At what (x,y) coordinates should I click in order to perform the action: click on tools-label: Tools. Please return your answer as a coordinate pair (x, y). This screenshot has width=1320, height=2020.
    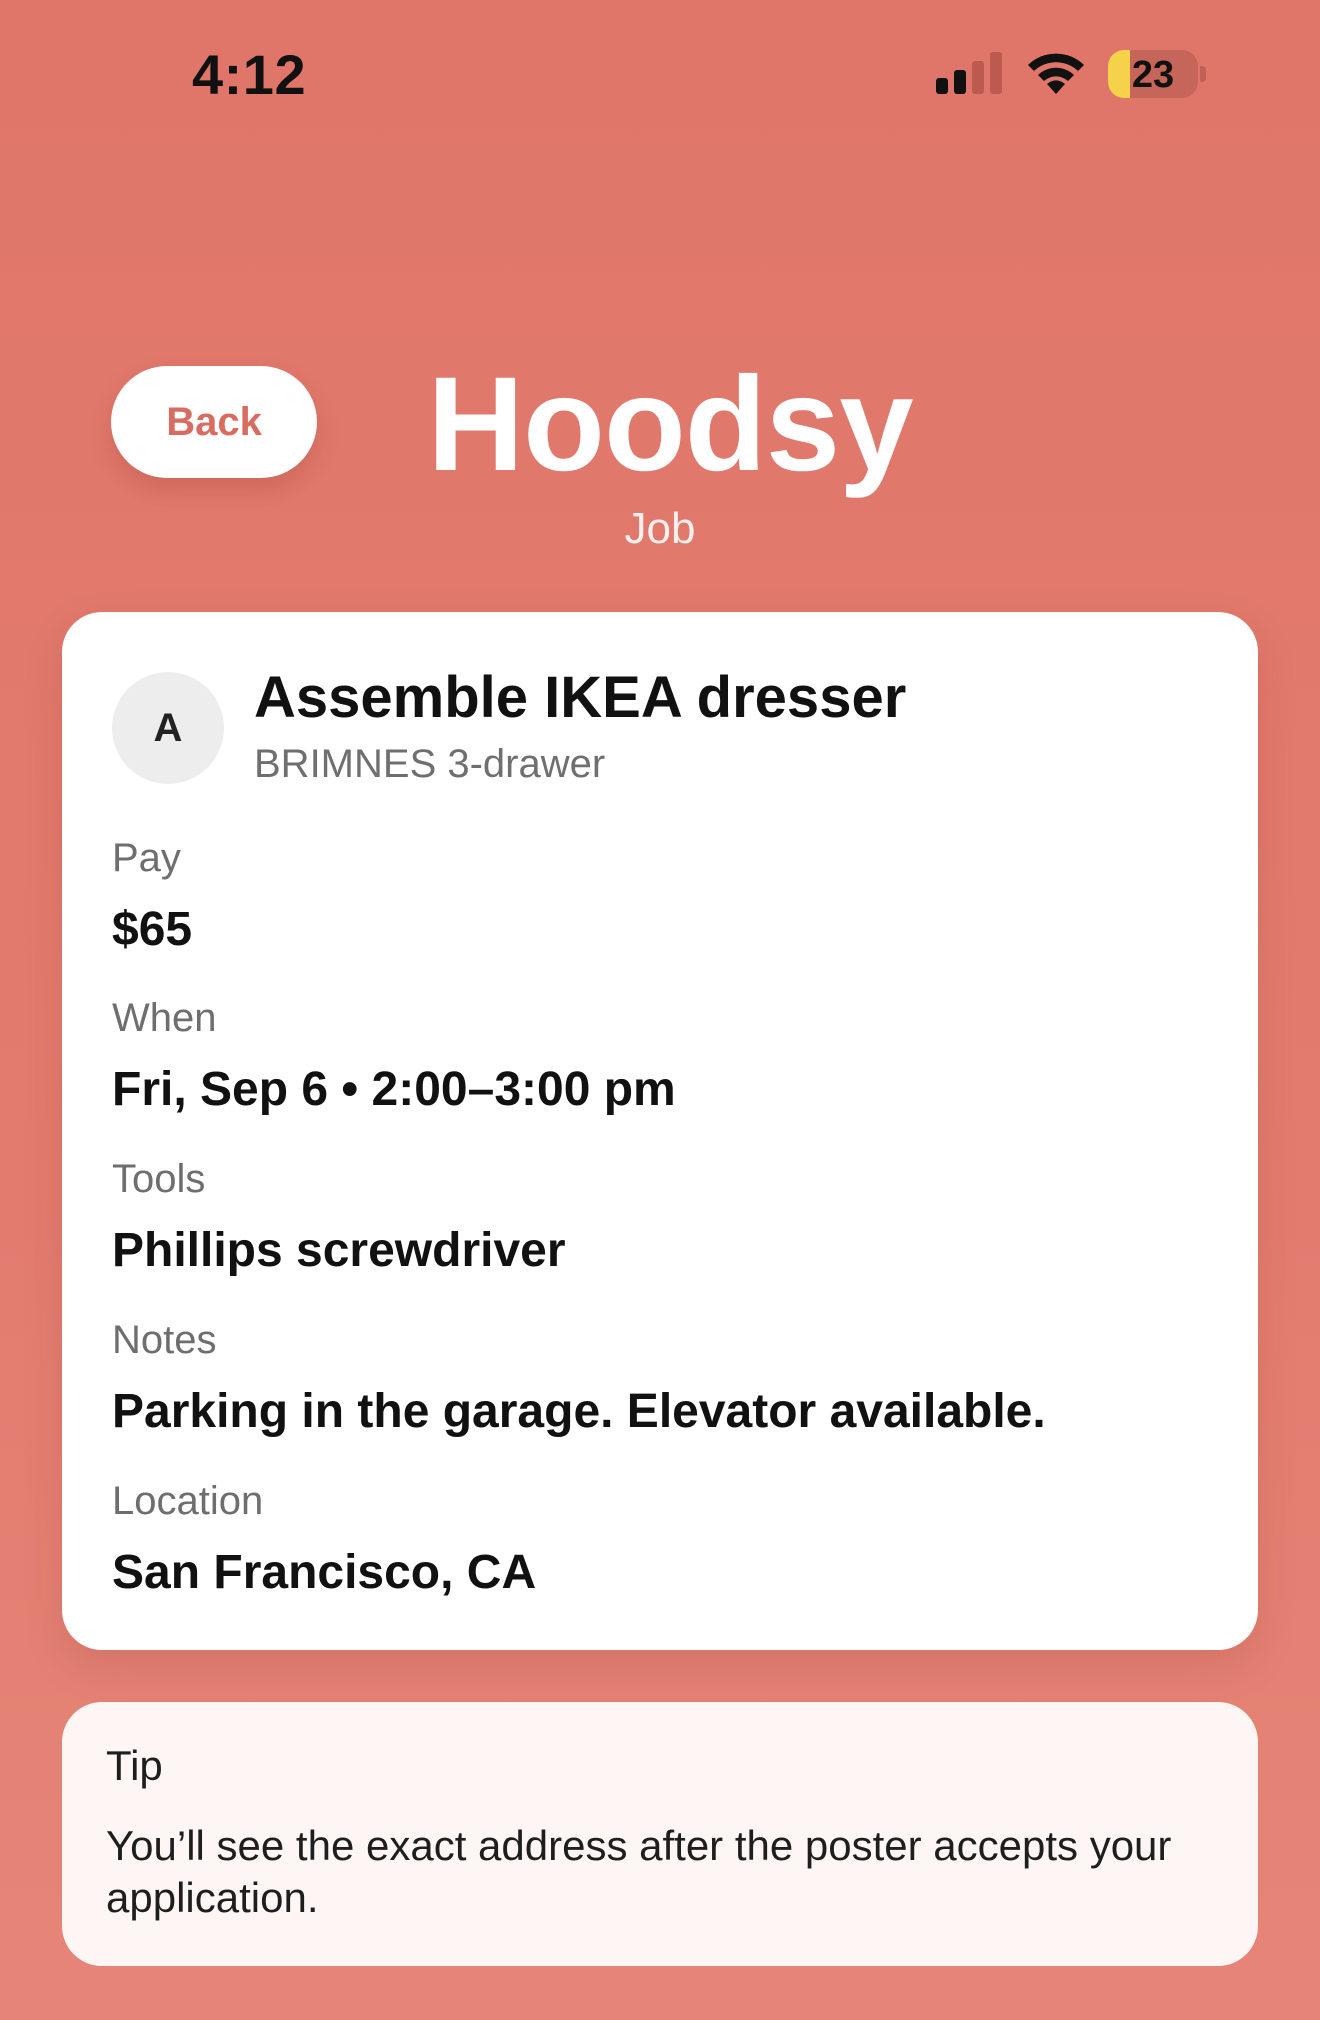
    Looking at the image, I should click on (159, 1179).